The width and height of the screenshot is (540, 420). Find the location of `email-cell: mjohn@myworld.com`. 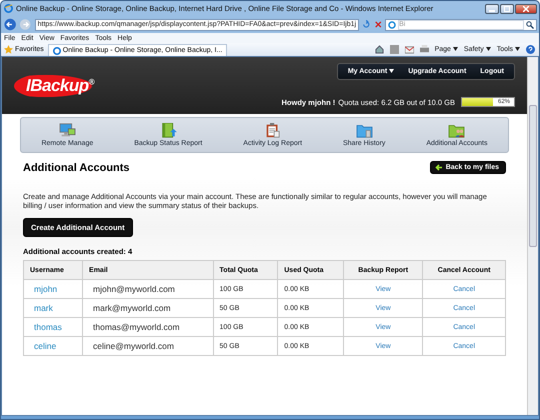

email-cell: mjohn@myworld.com is located at coordinates (148, 289).